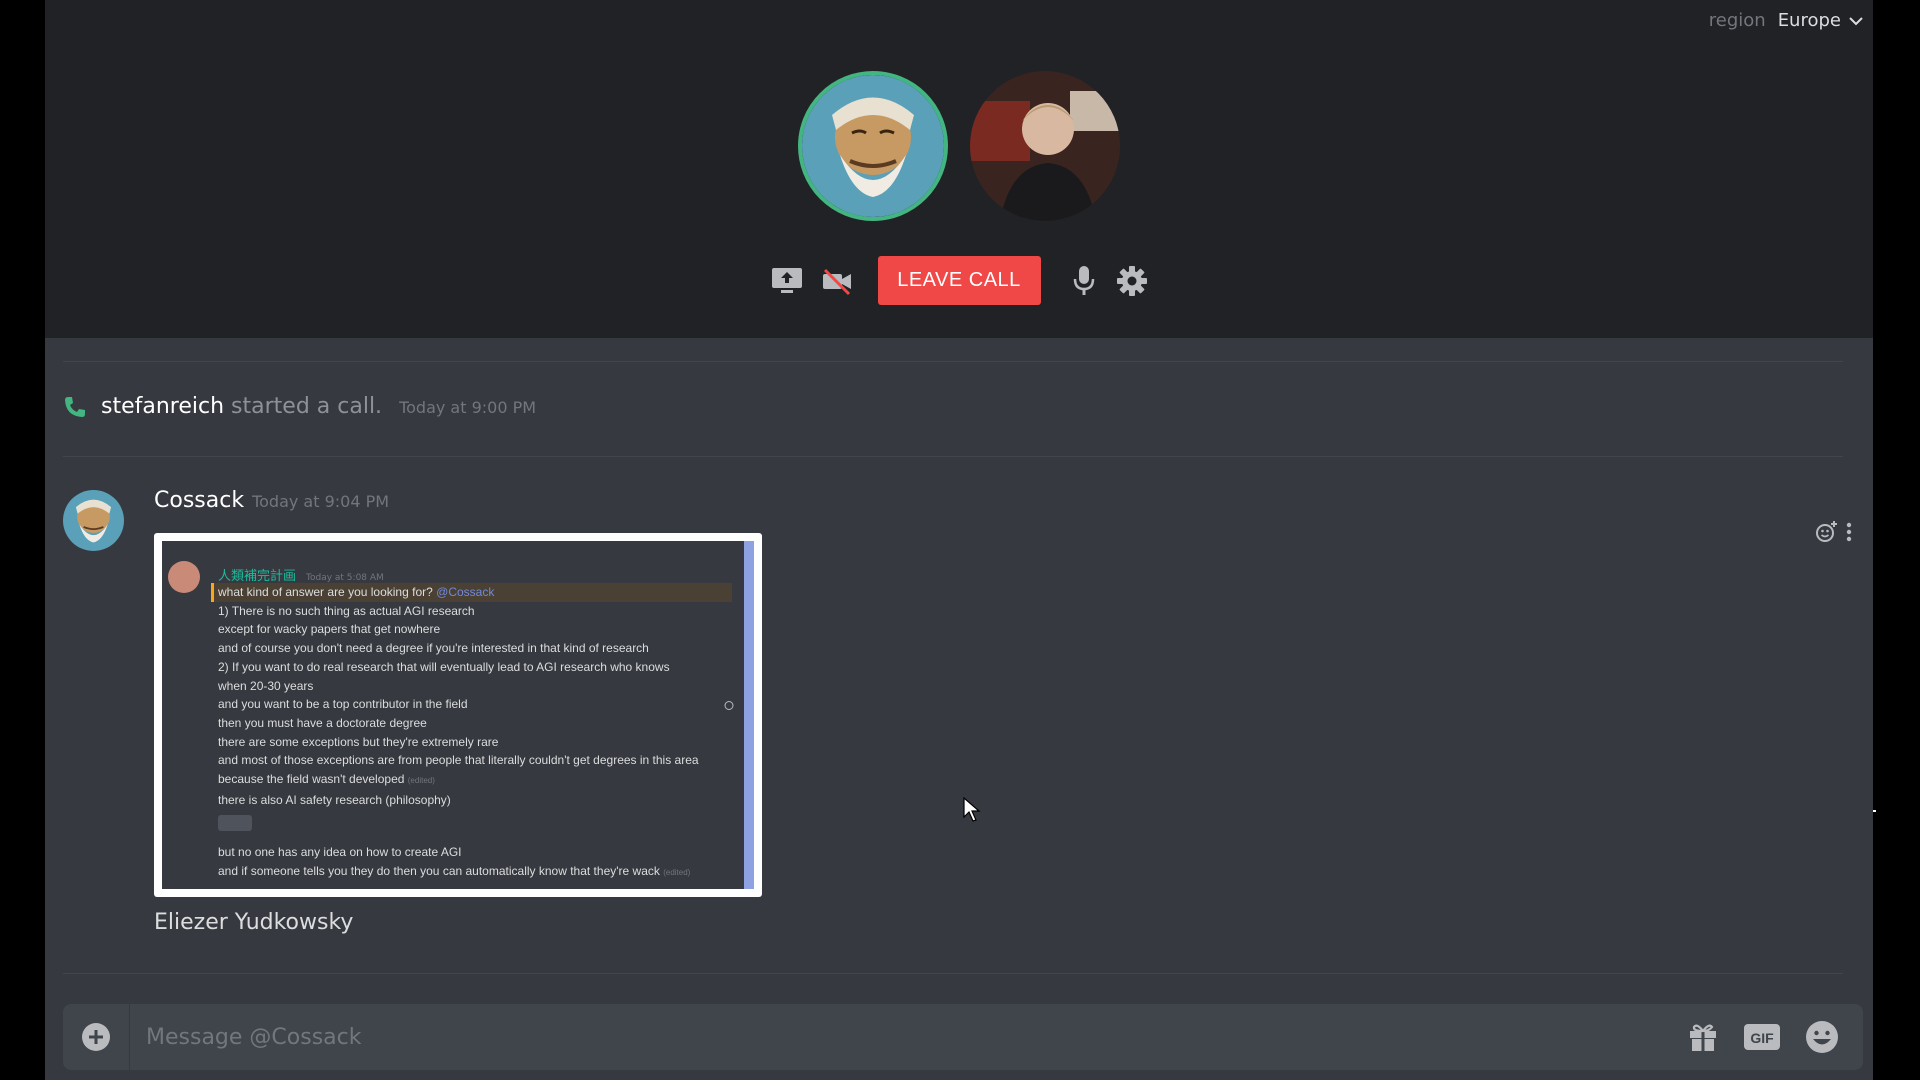 The width and height of the screenshot is (1920, 1080). I want to click on microphone-icon, so click(1083, 280).